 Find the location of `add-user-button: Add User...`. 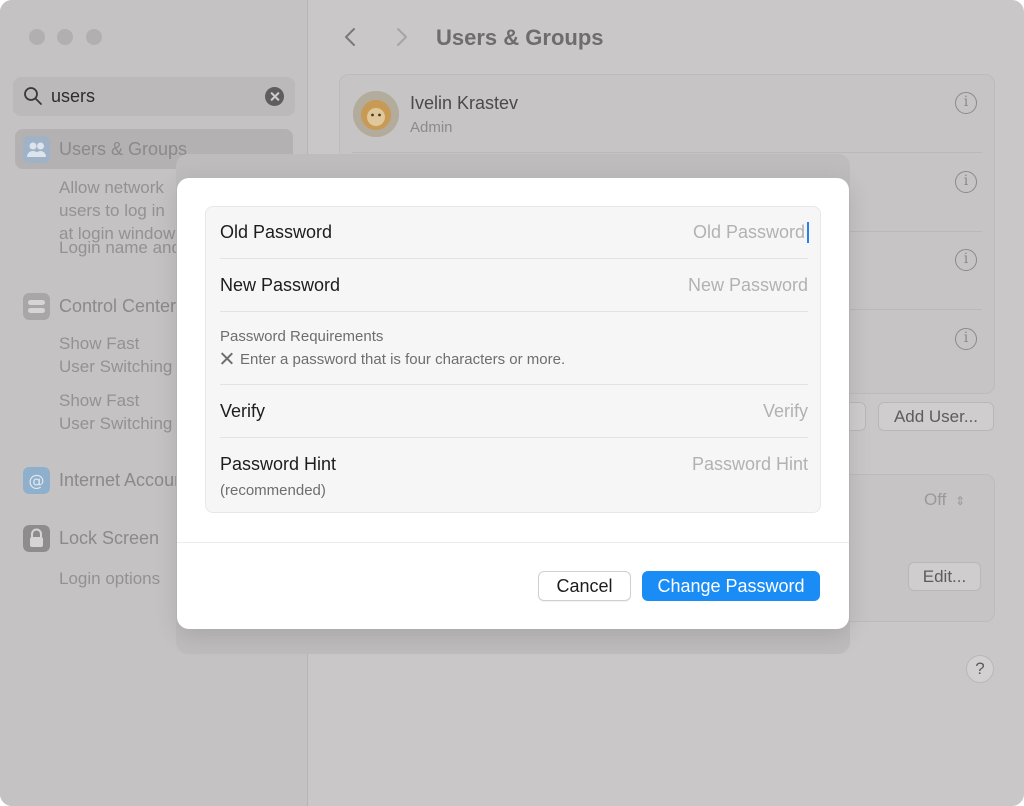

add-user-button: Add User... is located at coordinates (936, 416).